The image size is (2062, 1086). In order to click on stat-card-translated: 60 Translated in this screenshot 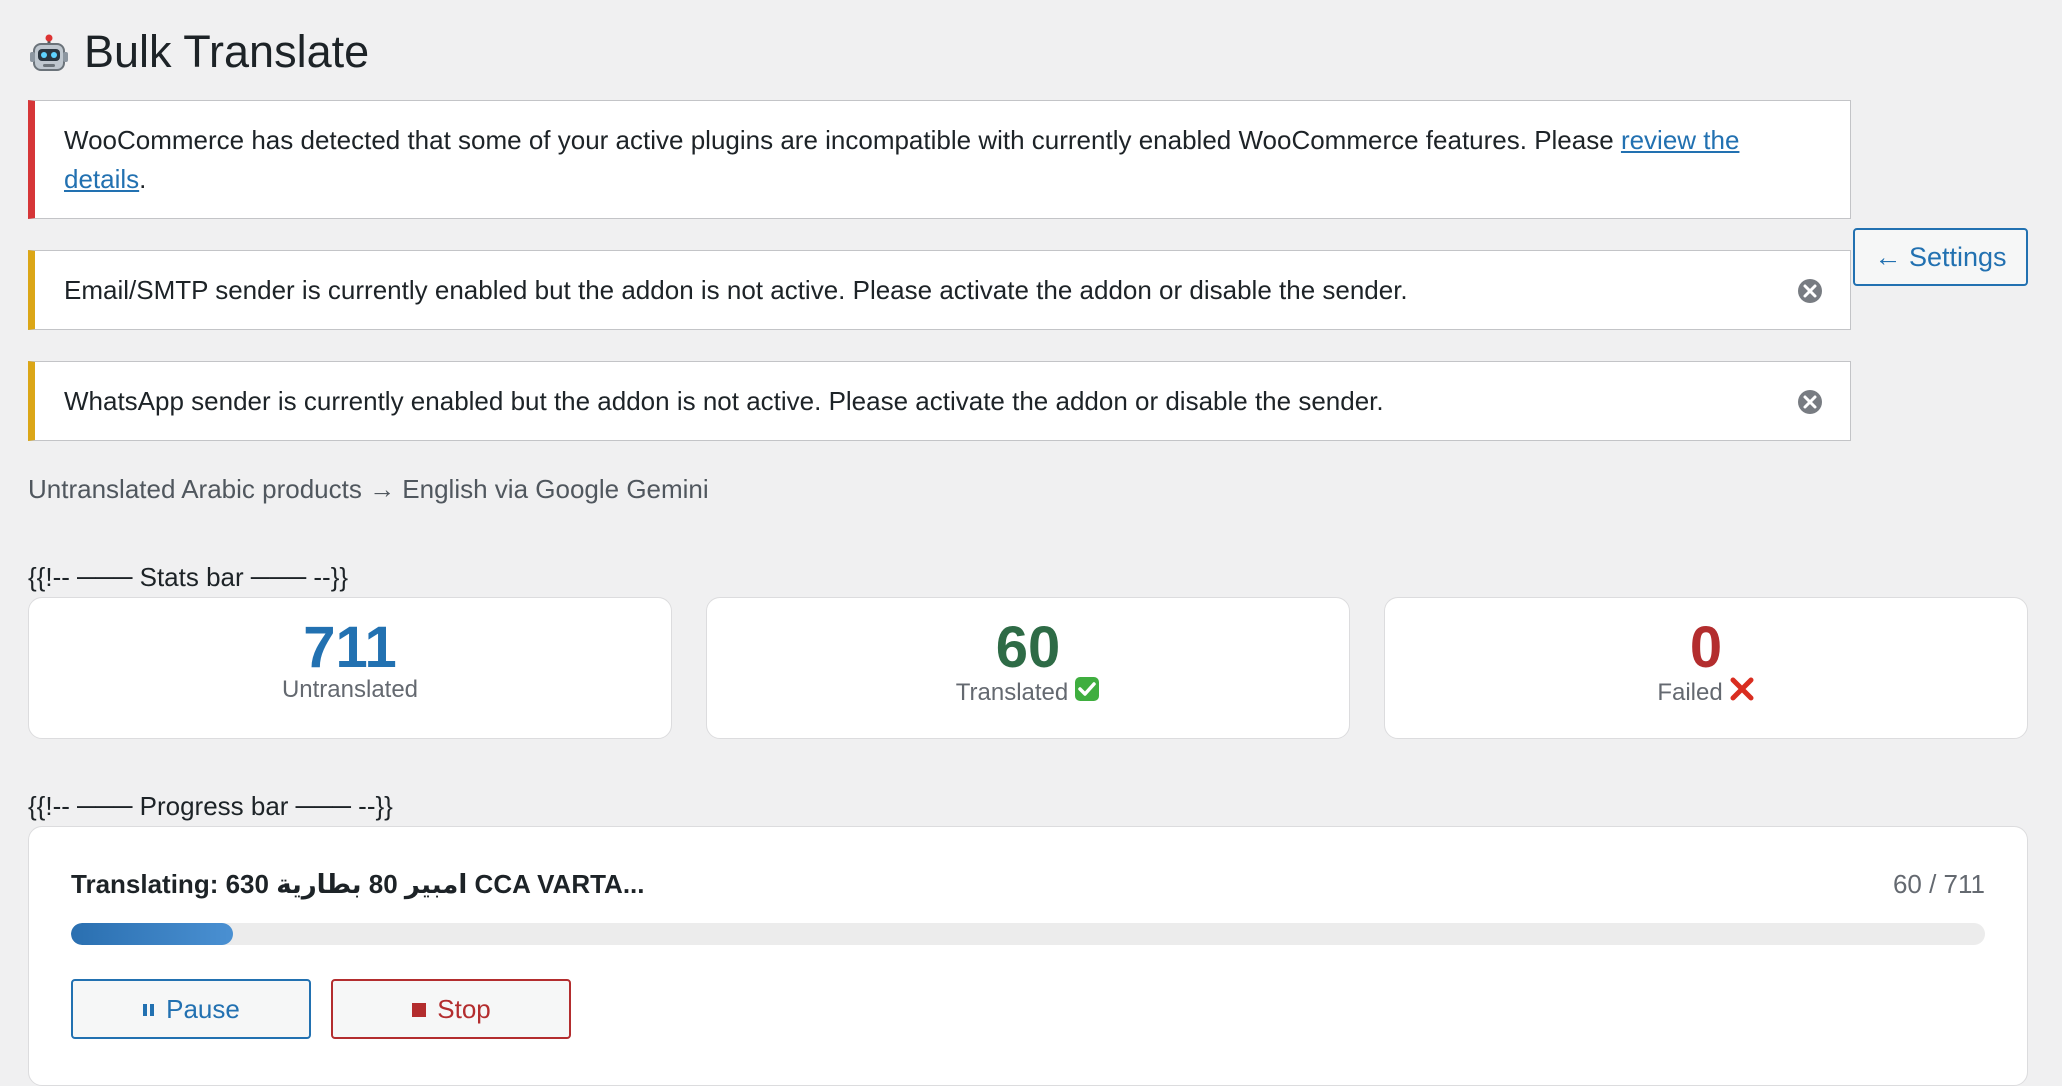, I will do `click(1028, 668)`.